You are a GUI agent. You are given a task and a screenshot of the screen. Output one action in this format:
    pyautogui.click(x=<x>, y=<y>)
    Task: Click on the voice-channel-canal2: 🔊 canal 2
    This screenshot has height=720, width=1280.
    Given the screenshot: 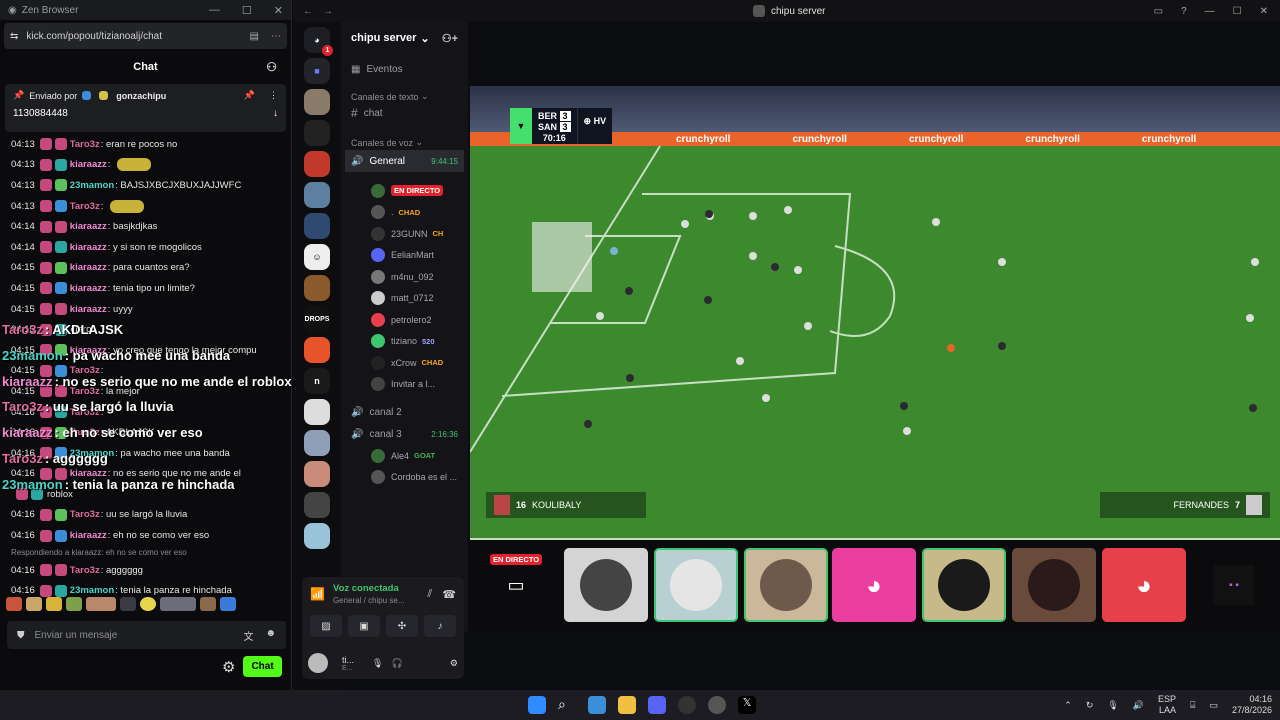 What is the action you would take?
    pyautogui.click(x=404, y=412)
    